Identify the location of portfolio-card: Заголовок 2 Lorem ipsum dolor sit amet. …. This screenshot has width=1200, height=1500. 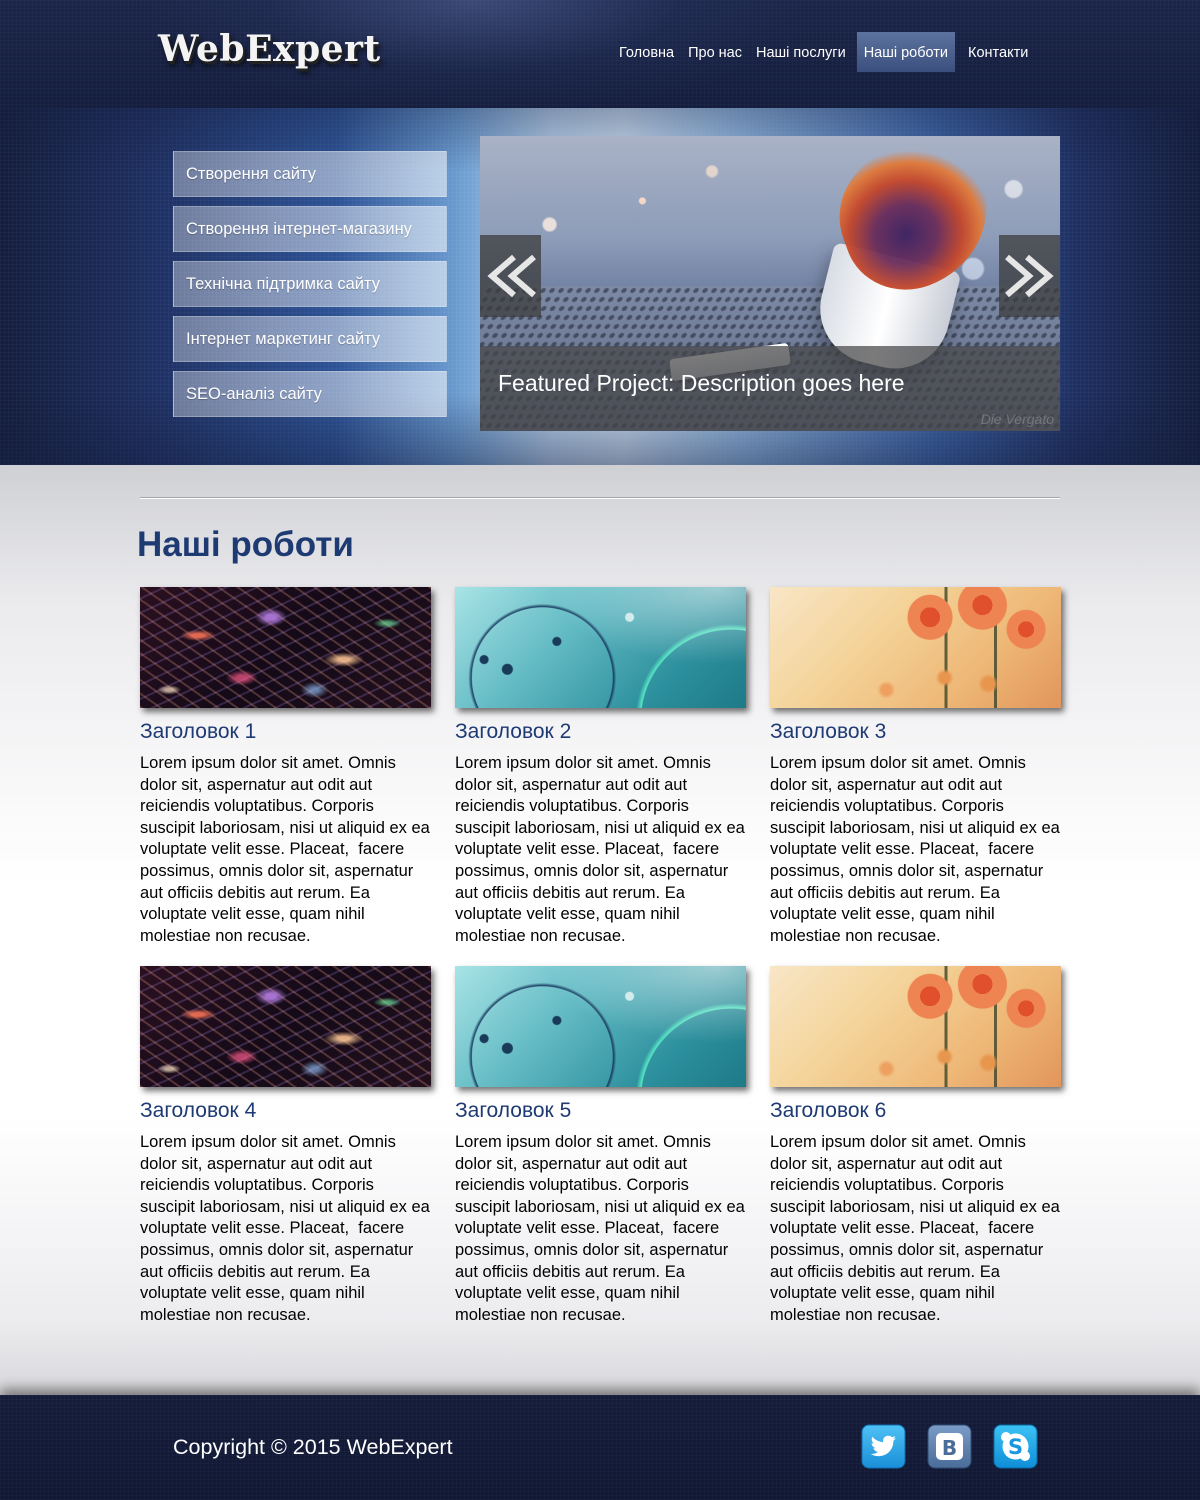
(600, 767).